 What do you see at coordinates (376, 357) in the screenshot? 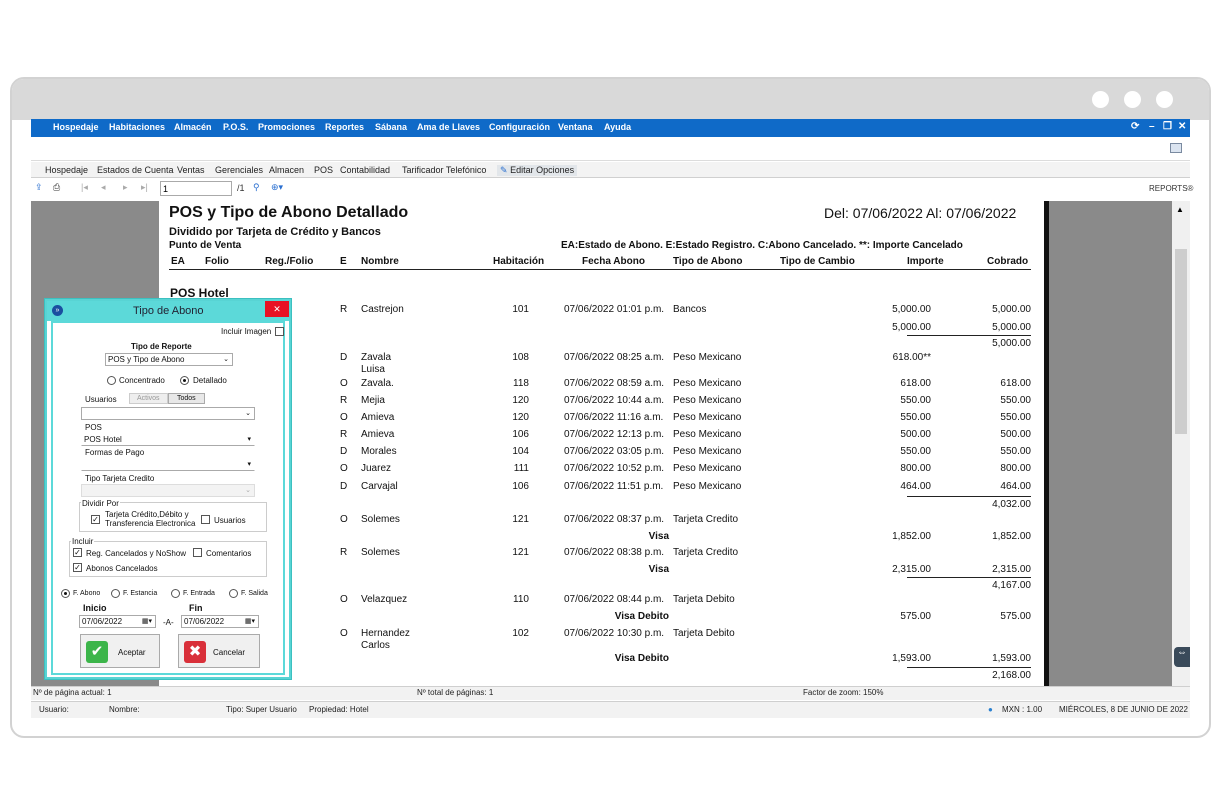
I see `row-nombre-cell: Zavala` at bounding box center [376, 357].